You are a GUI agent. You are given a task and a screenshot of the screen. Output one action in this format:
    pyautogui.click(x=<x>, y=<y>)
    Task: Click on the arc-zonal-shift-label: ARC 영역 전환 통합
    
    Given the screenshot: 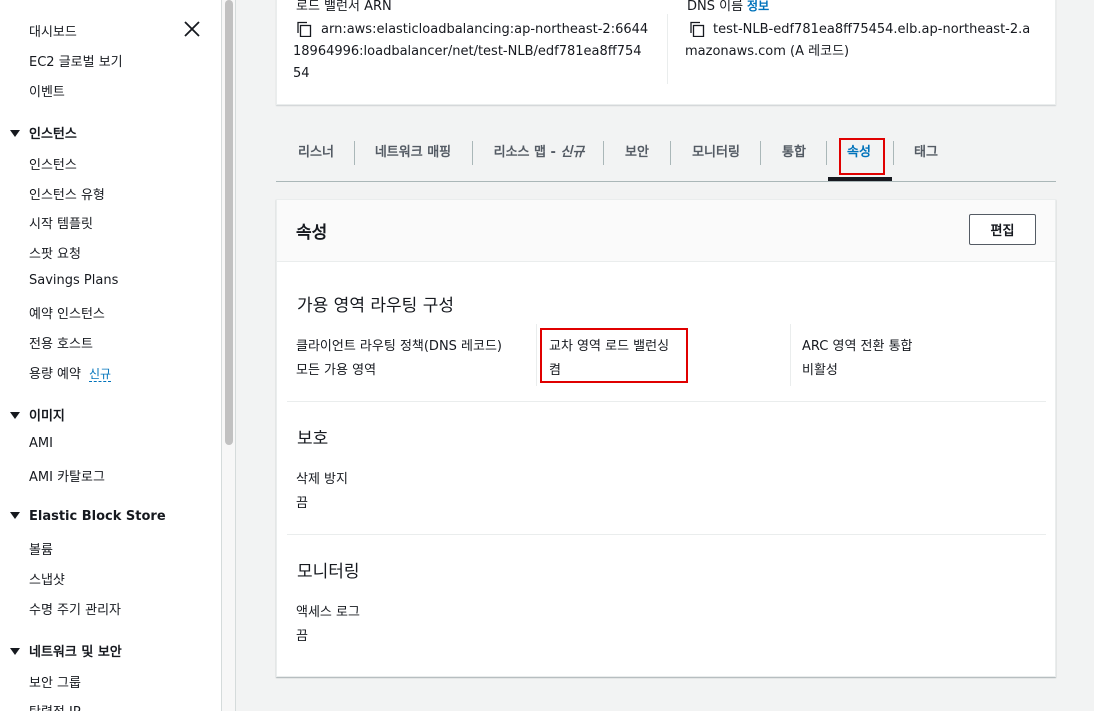 What is the action you would take?
    pyautogui.click(x=857, y=346)
    